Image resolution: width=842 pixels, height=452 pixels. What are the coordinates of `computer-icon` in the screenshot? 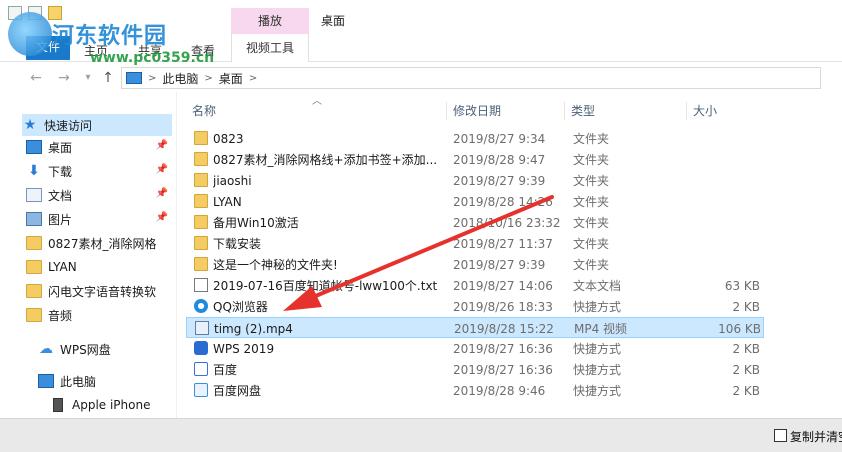 It's located at (134, 78).